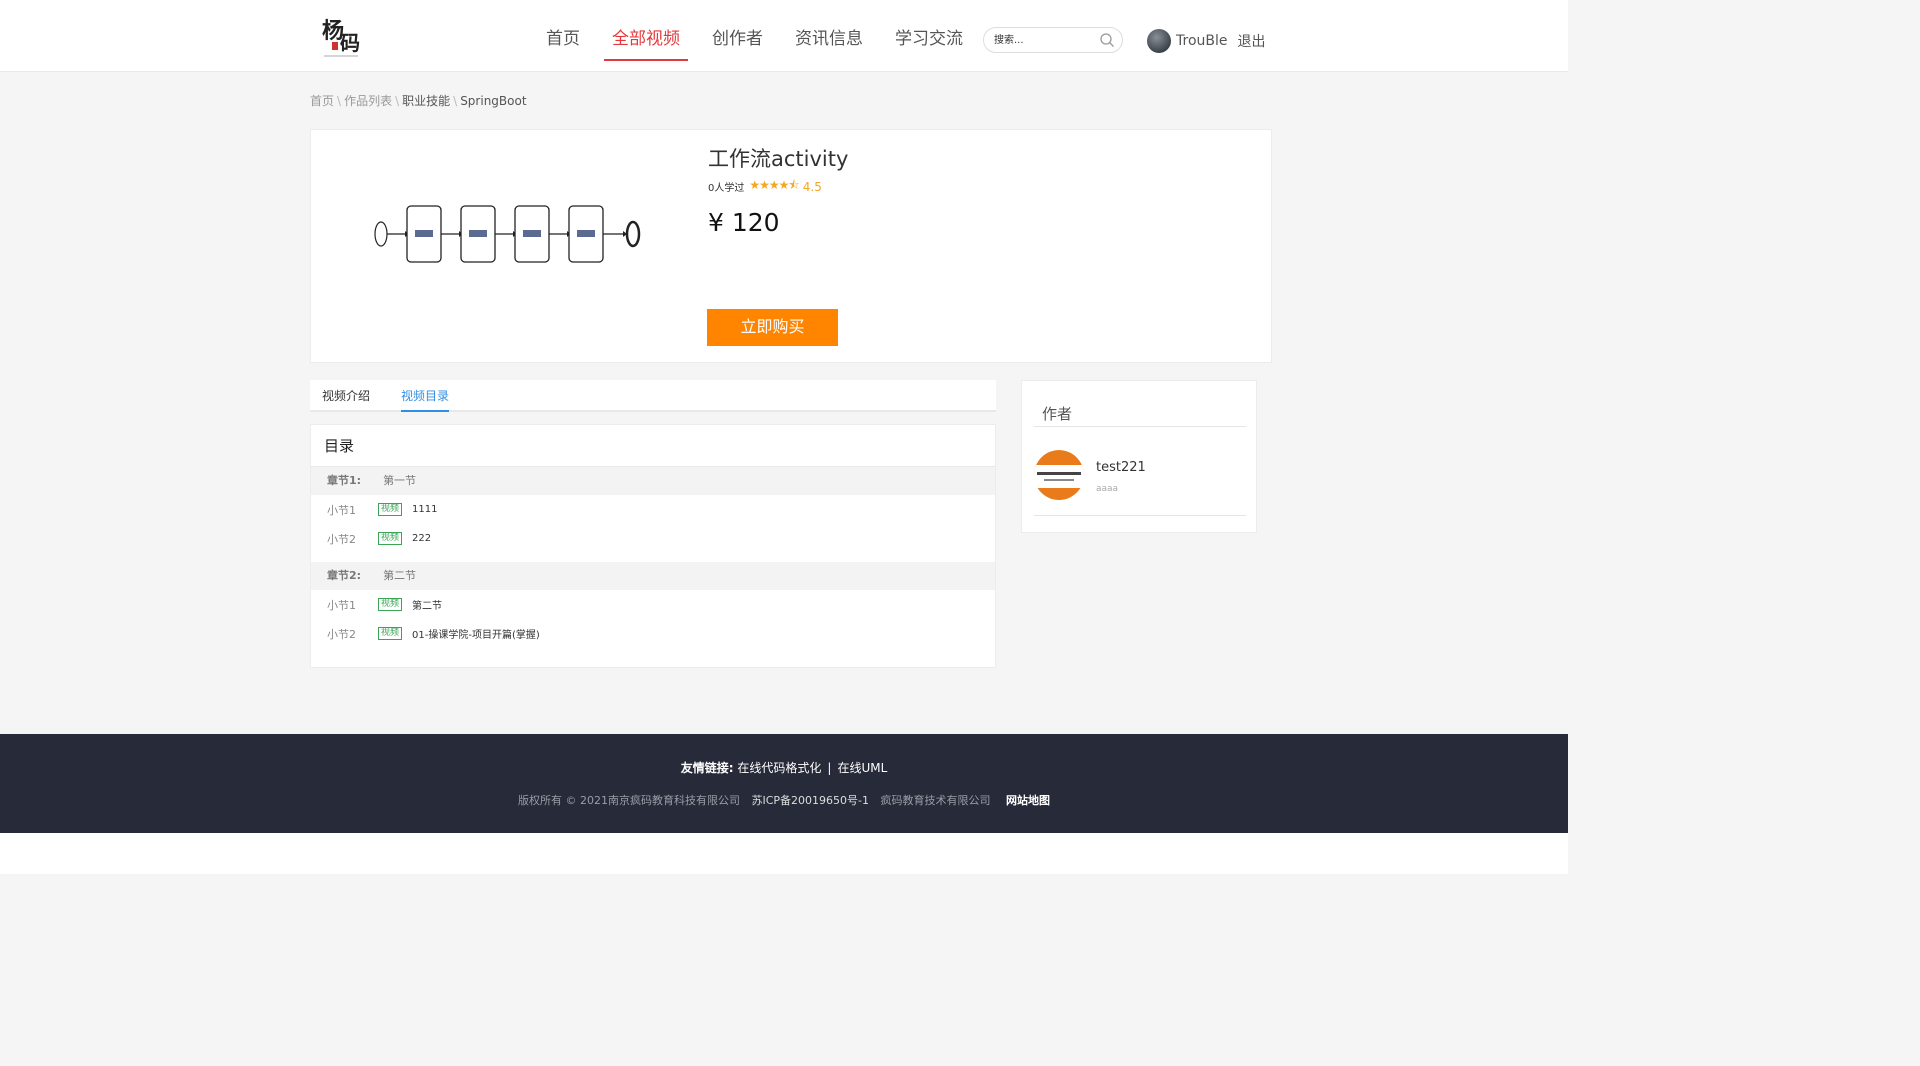  I want to click on footer-link-code-format: 在线代码格式化, so click(779, 768).